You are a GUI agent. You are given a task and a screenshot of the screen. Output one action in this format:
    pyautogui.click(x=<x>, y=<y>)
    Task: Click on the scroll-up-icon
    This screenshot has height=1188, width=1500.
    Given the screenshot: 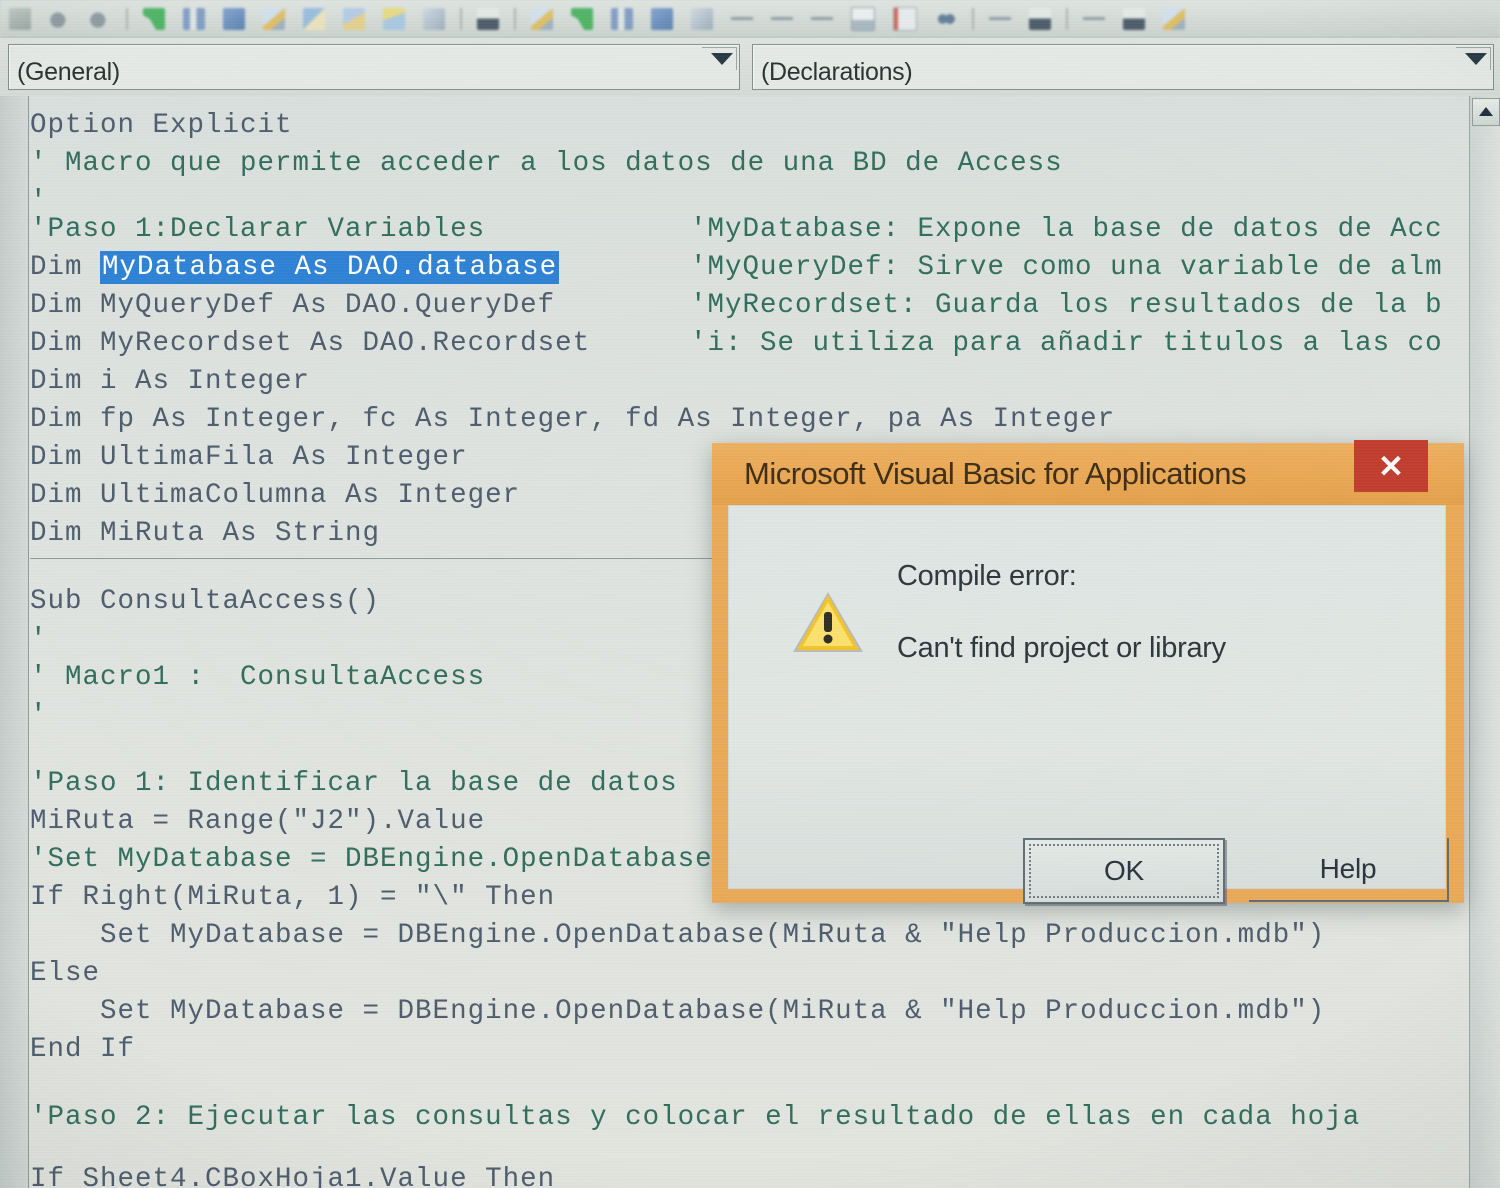 What is the action you would take?
    pyautogui.click(x=1486, y=112)
    